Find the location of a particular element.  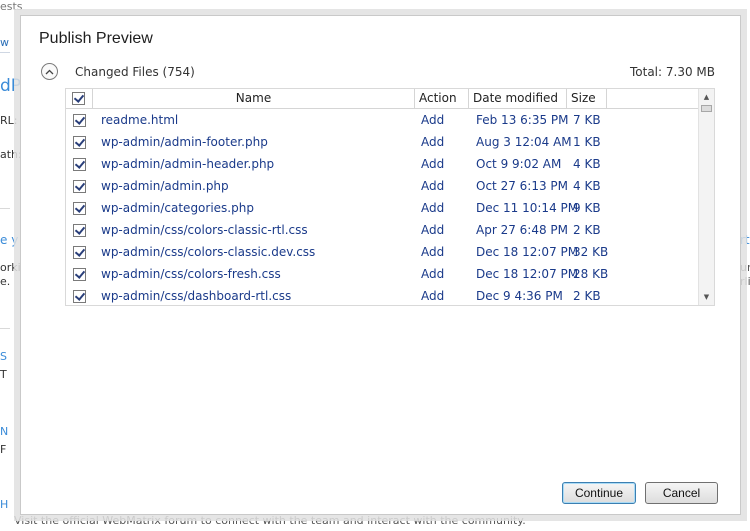

chevron-up-glyph is located at coordinates (49, 71).